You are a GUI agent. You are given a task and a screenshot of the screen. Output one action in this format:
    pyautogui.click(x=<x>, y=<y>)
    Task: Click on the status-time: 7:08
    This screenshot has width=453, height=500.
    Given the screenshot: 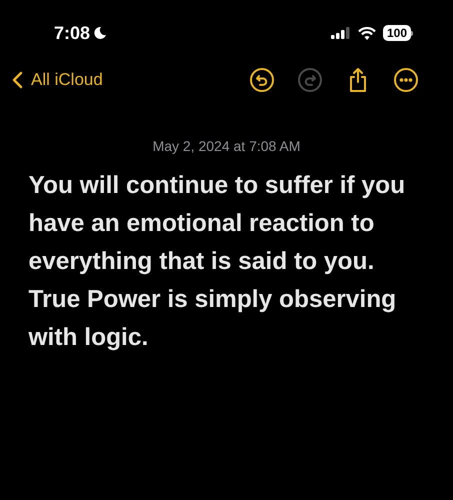 What is the action you would take?
    pyautogui.click(x=72, y=33)
    